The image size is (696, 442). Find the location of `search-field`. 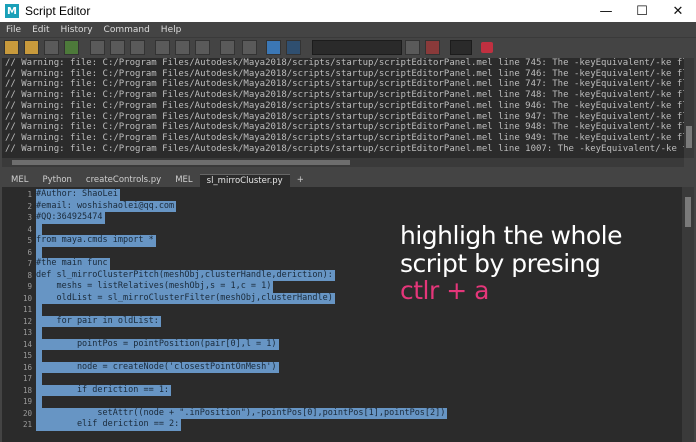

search-field is located at coordinates (357, 47).